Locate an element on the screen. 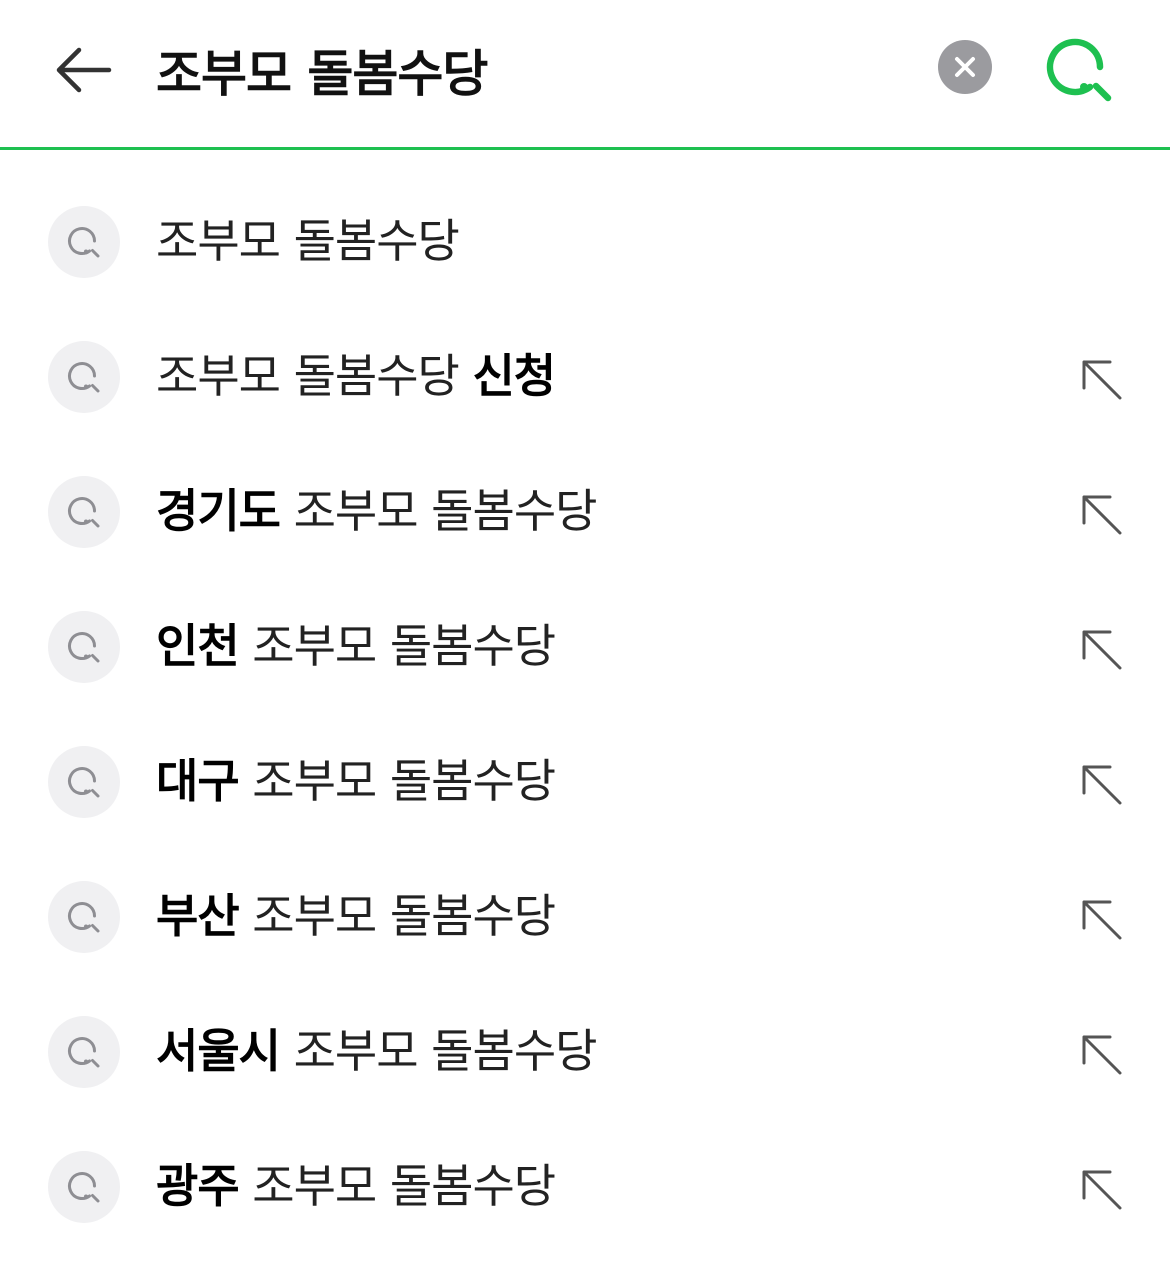 This screenshot has width=1170, height=1265. suggestion-text: 조부모 돌봄수당 신청 is located at coordinates (356, 376).